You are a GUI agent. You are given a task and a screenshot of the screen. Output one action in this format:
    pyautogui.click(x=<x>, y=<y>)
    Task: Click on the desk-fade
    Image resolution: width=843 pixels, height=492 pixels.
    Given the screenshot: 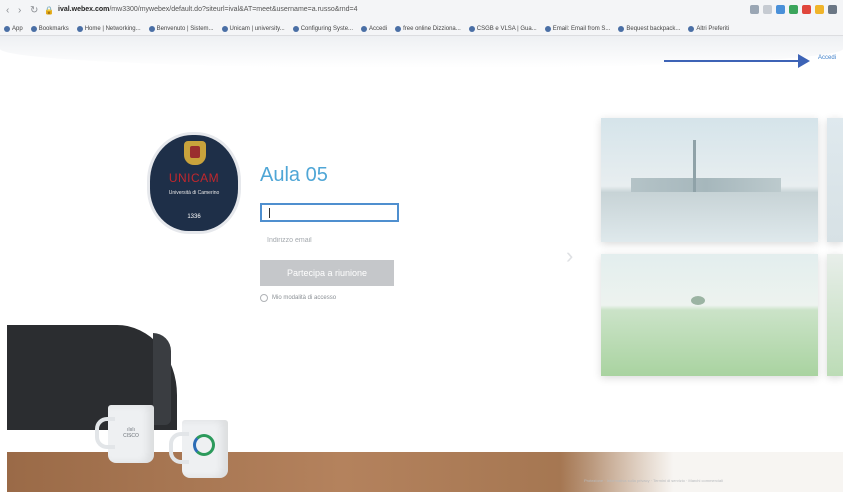 What is the action you would take?
    pyautogui.click(x=701, y=472)
    